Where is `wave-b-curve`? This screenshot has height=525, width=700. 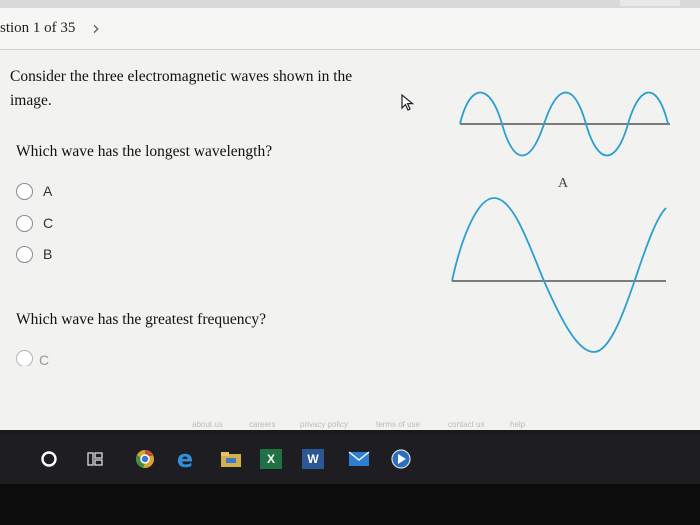 wave-b-curve is located at coordinates (559, 275).